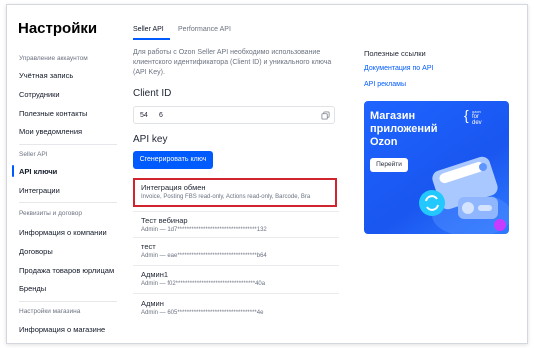 The image size is (534, 348). I want to click on api-key-name: тест, so click(148, 246).